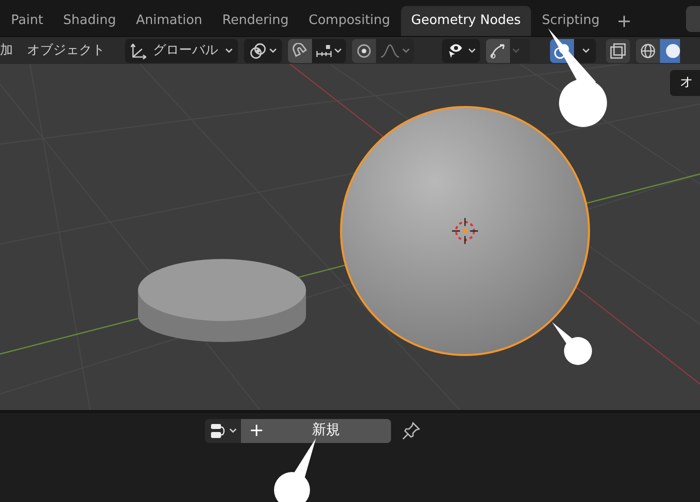 The width and height of the screenshot is (700, 502). I want to click on workspace-tab: Animation, so click(169, 21).